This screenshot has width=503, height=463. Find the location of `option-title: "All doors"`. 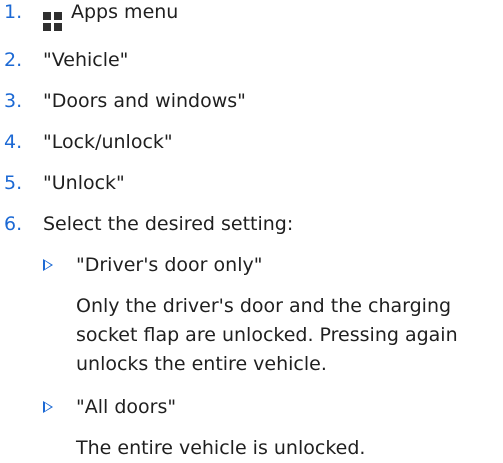

option-title: "All doors" is located at coordinates (126, 407).